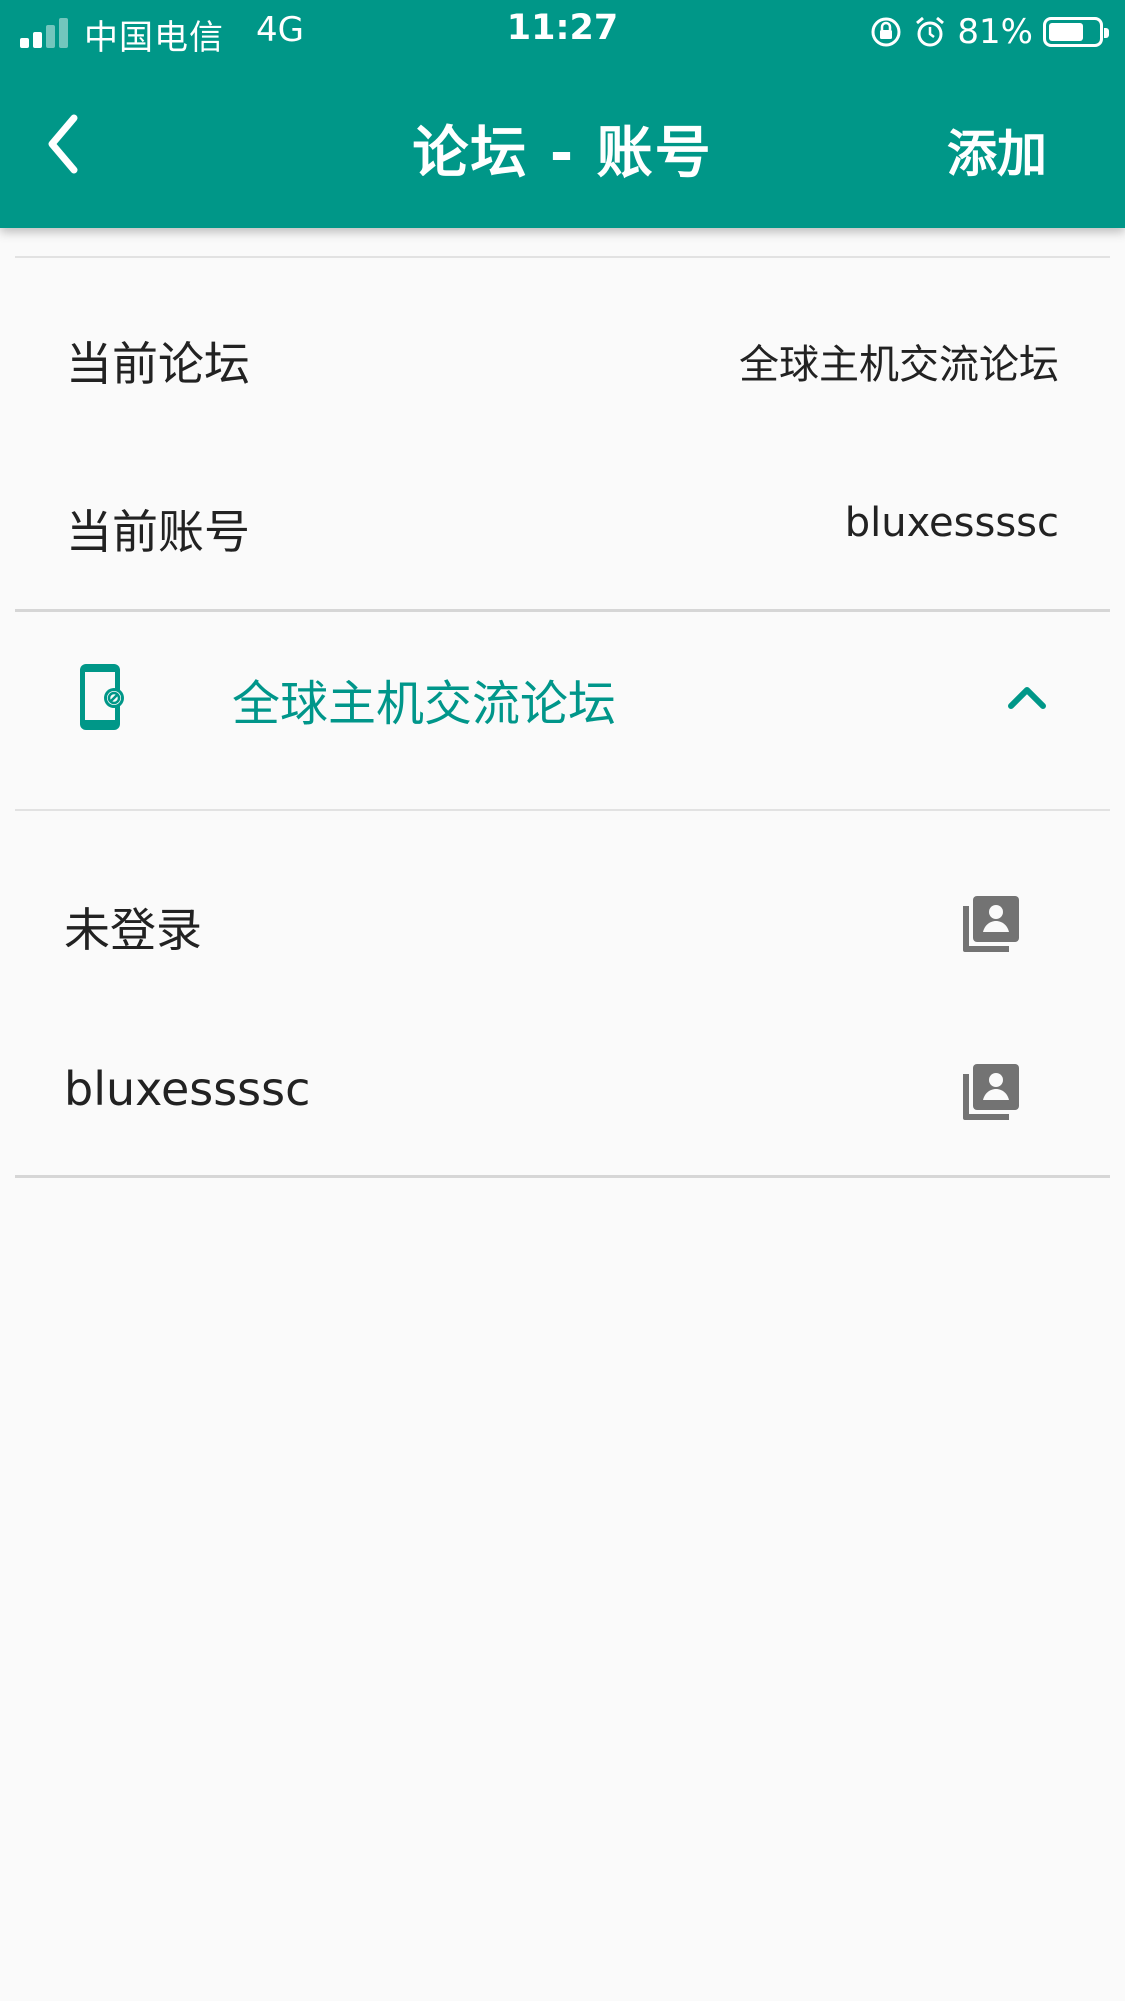  I want to click on account-name: 未登录, so click(133, 930).